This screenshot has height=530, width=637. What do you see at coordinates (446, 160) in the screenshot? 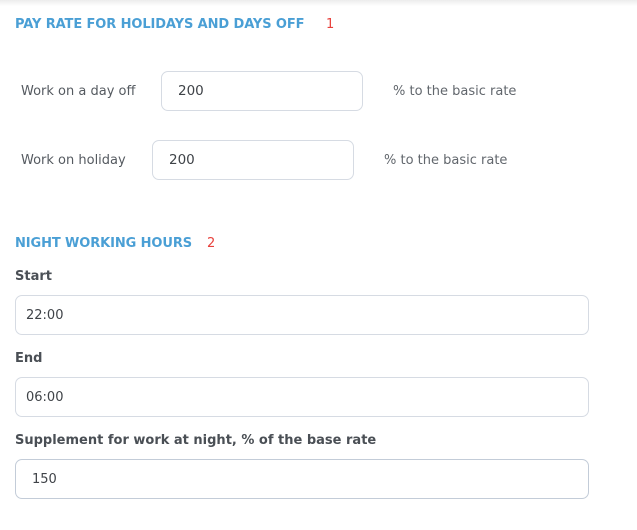
I see `holiday-suffix: % to the basic rate` at bounding box center [446, 160].